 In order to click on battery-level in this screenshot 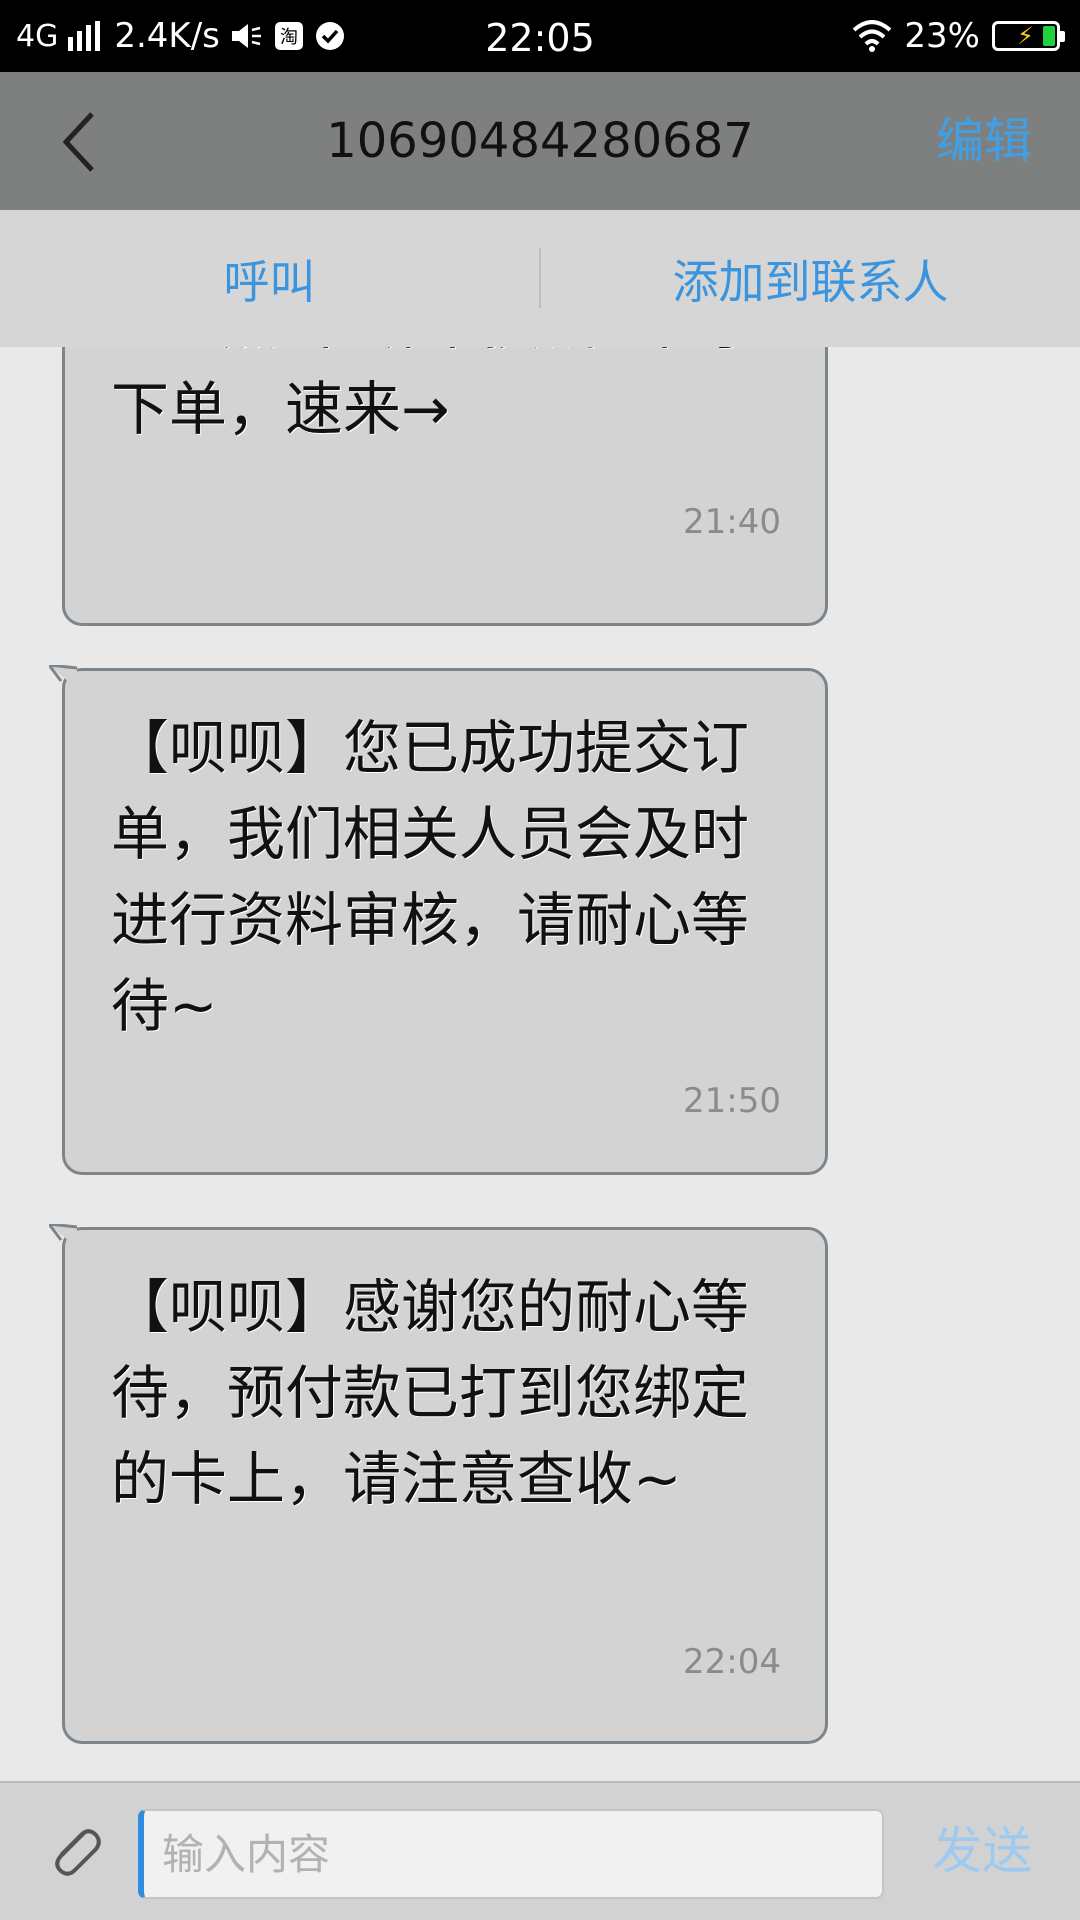, I will do `click(1049, 36)`.